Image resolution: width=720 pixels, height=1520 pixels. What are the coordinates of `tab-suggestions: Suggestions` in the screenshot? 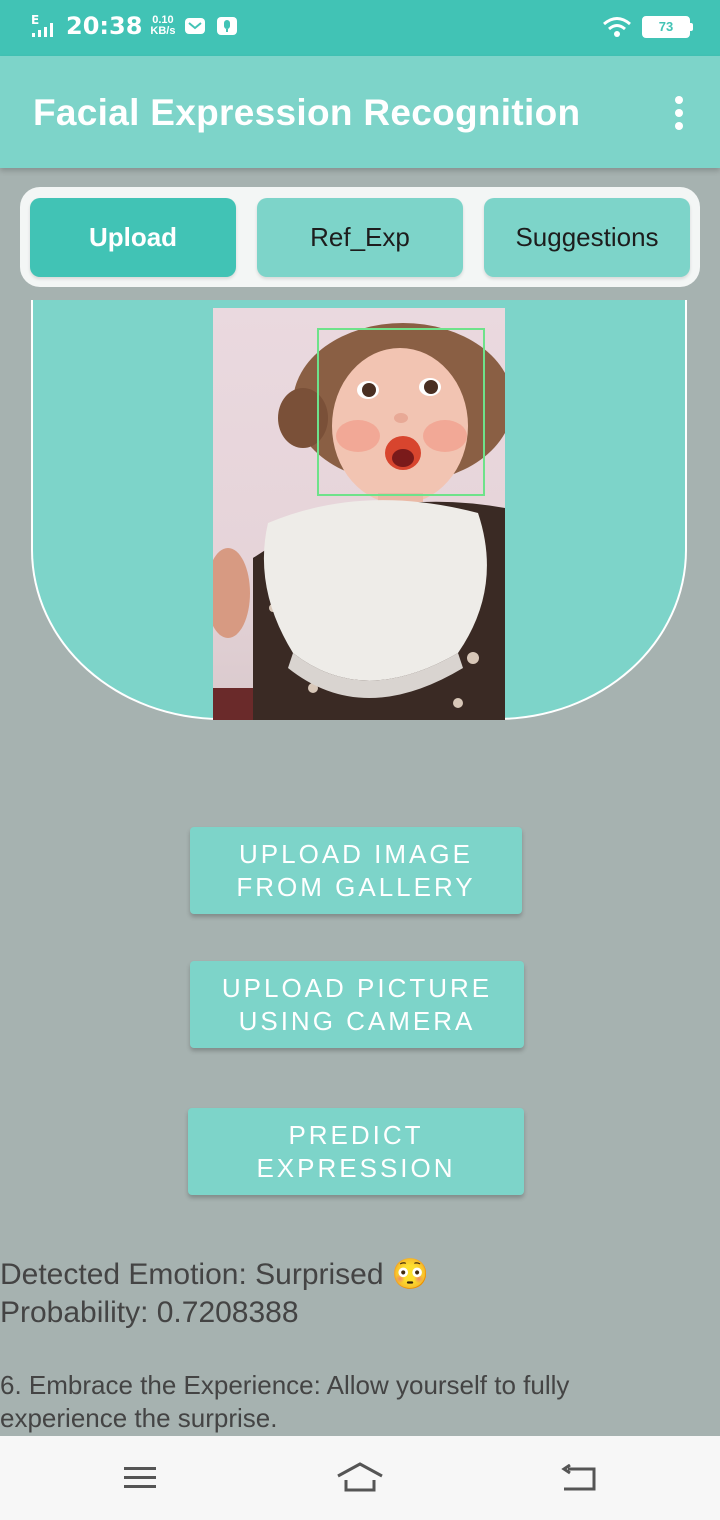 It's located at (587, 237).